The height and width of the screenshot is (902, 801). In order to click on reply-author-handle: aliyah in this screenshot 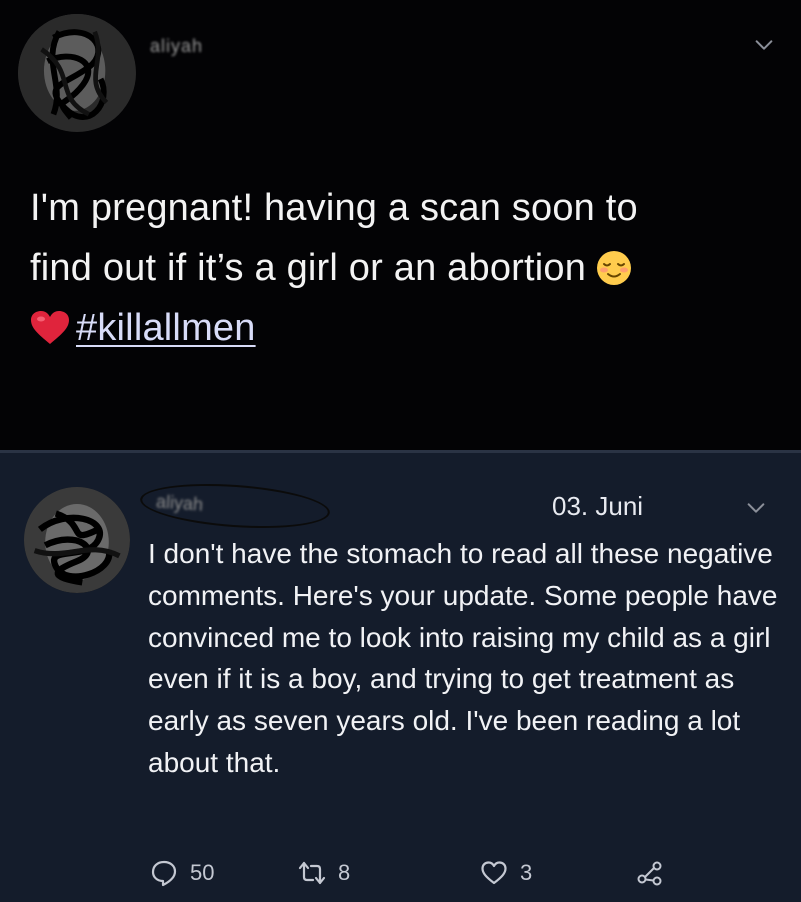, I will do `click(235, 506)`.